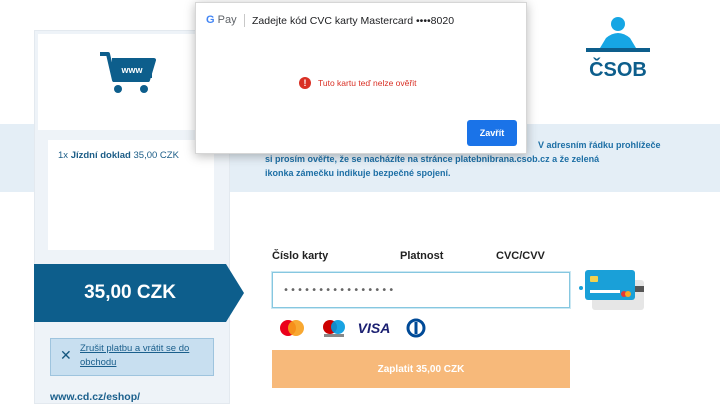 This screenshot has width=720, height=404. What do you see at coordinates (145, 356) in the screenshot?
I see `cancel-payment-link: Zrušit platbu a vrátit se do obchodu` at bounding box center [145, 356].